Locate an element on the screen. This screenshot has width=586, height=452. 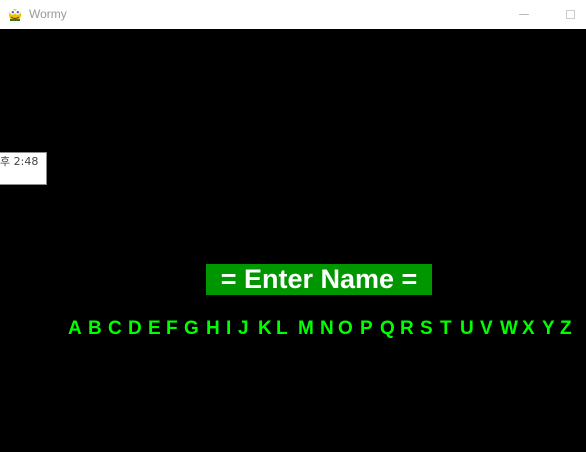
letter-o: O is located at coordinates (345, 329).